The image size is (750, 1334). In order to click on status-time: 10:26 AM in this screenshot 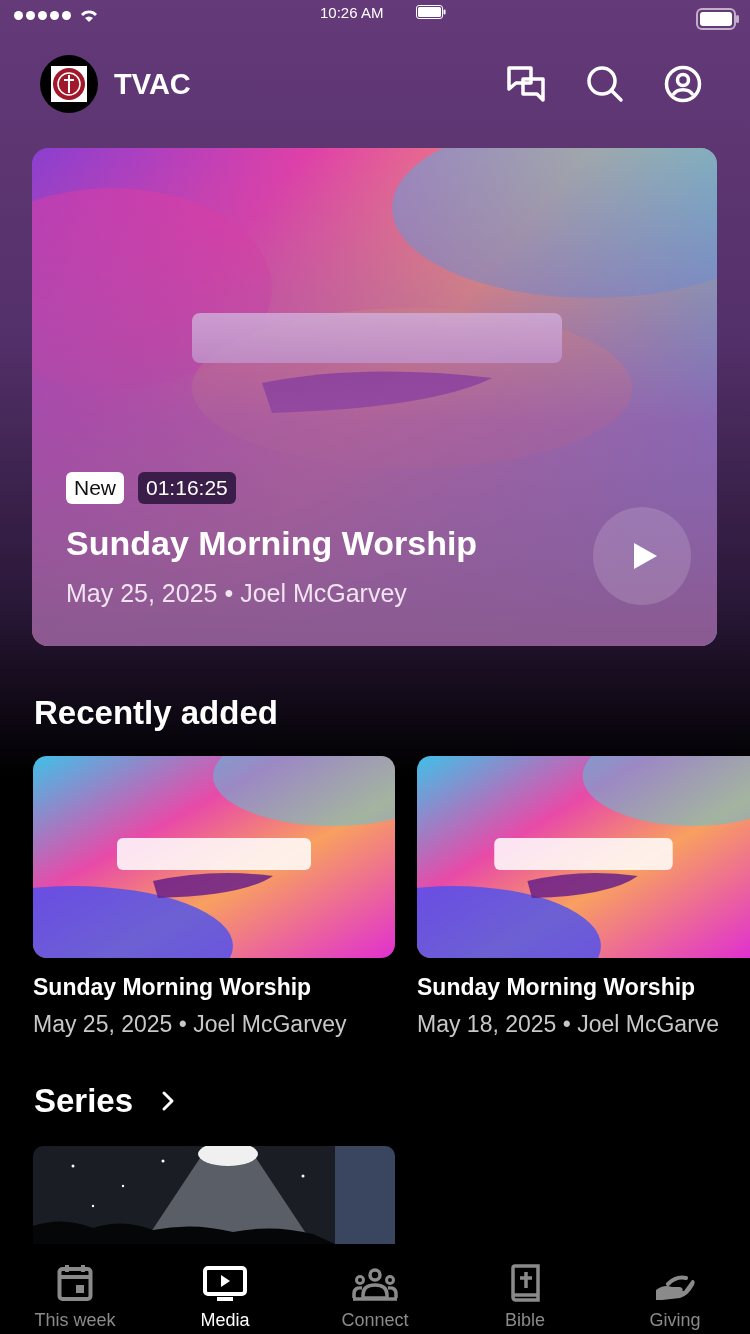, I will do `click(352, 12)`.